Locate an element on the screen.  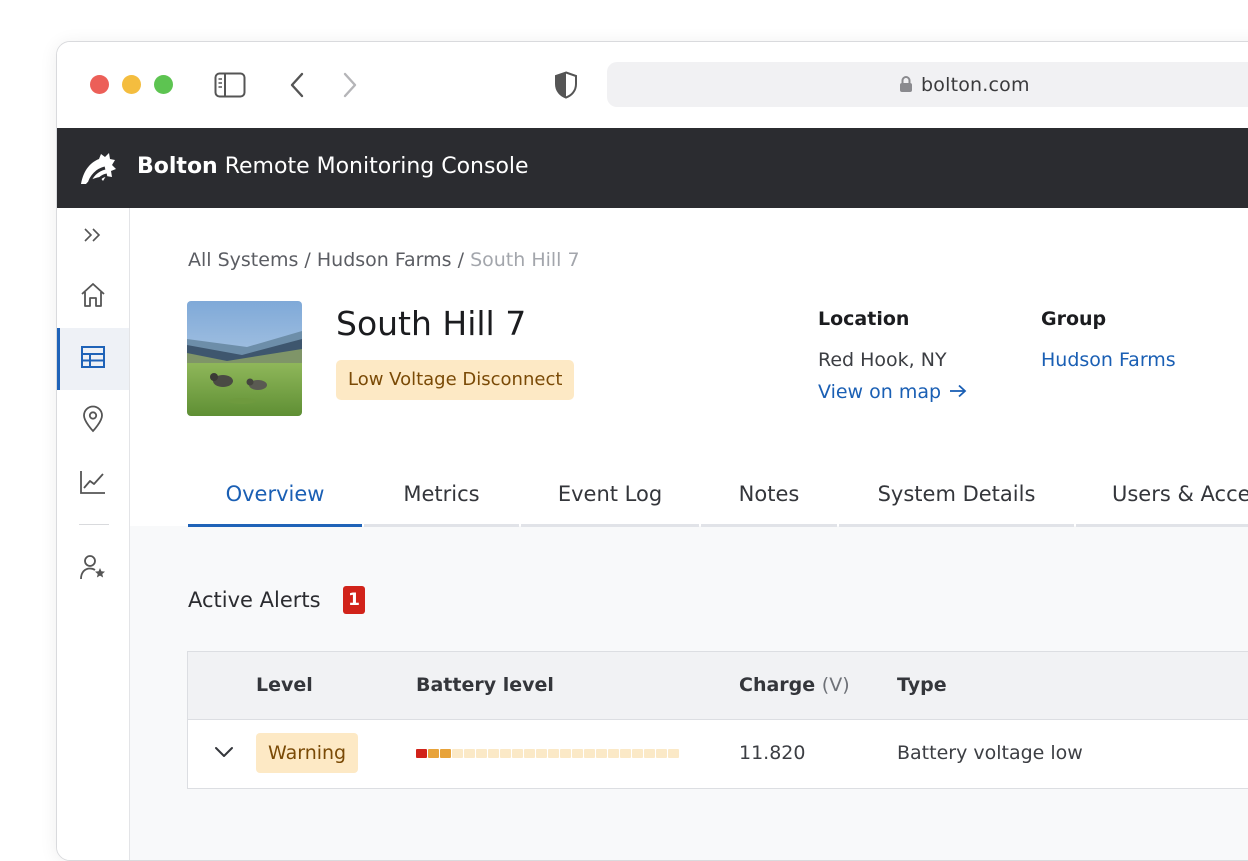
breadcrumb-current: South Hill 7 is located at coordinates (525, 260).